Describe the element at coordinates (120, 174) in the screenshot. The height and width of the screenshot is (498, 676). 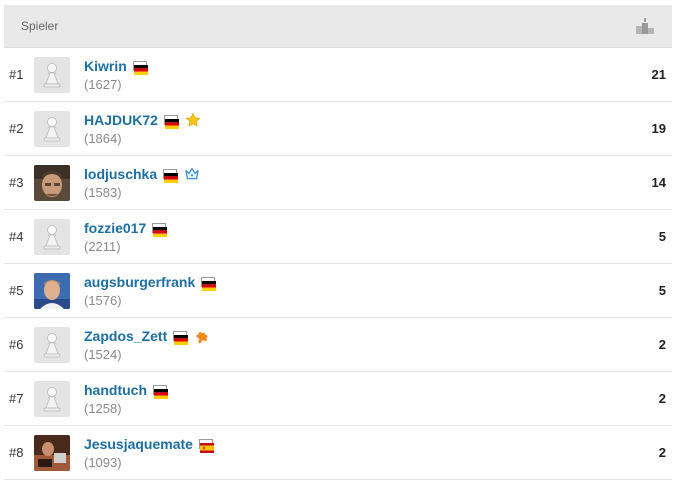
I see `player-name-link: lodjuschka` at that location.